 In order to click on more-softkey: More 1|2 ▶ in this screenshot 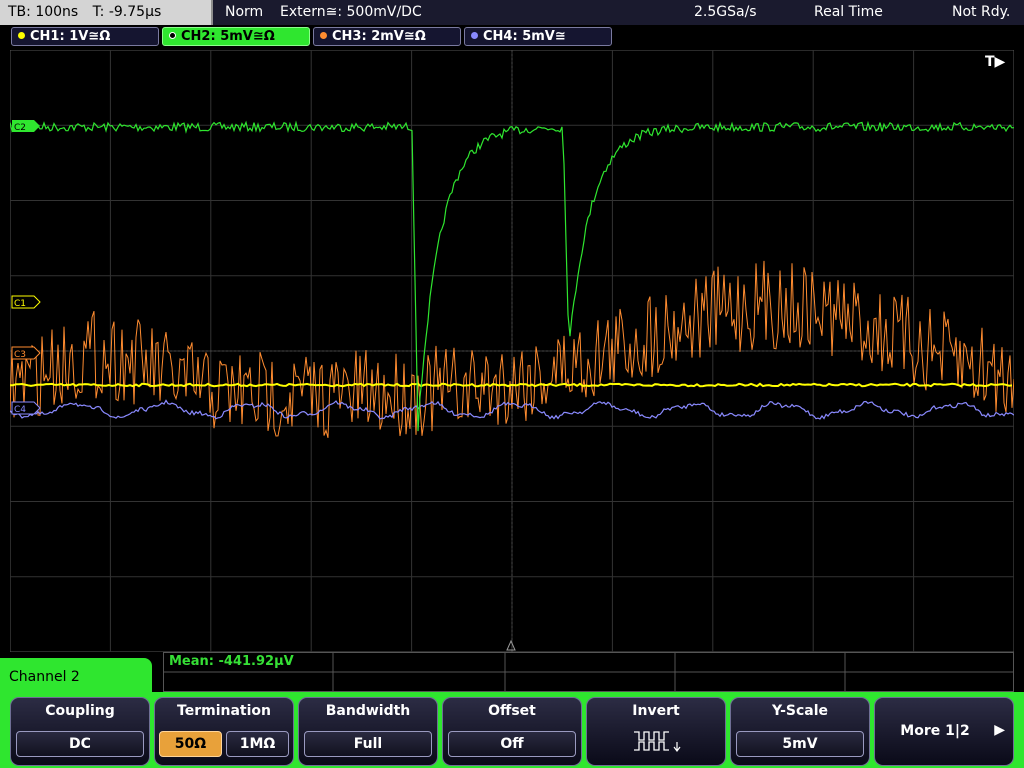, I will do `click(944, 731)`.